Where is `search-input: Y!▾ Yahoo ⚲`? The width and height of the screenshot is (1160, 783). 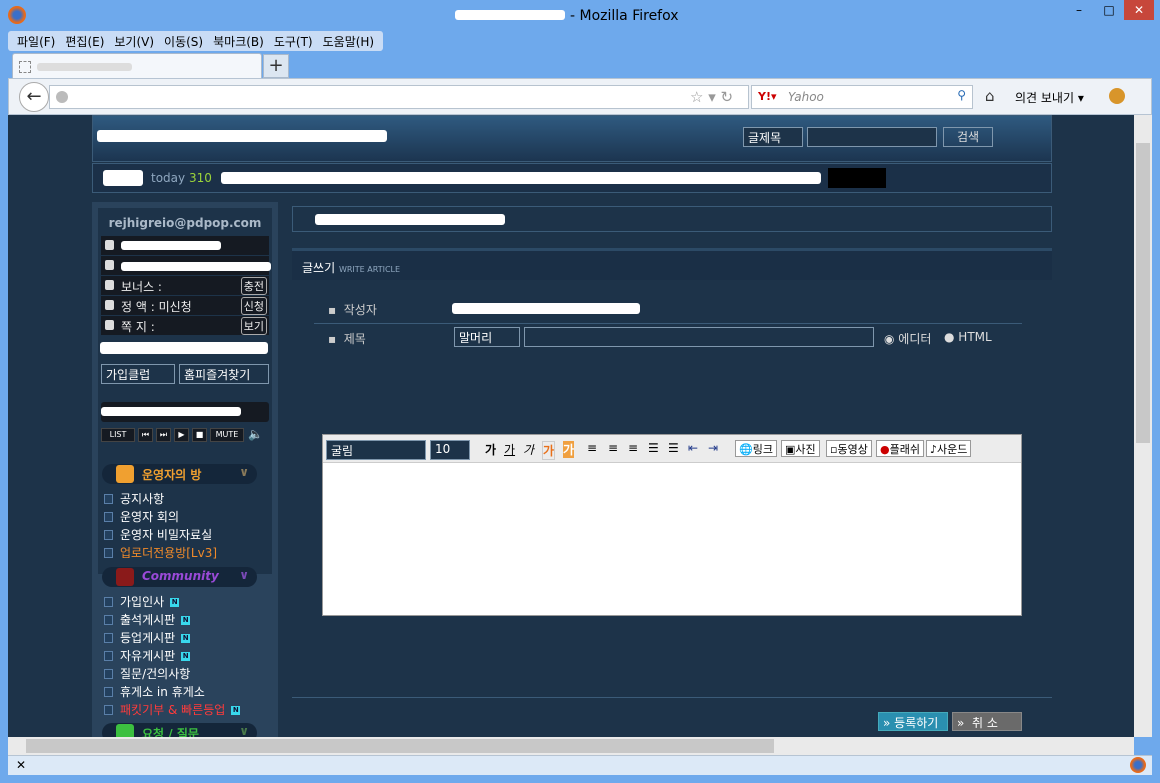
search-input: Y!▾ Yahoo ⚲ is located at coordinates (862, 97).